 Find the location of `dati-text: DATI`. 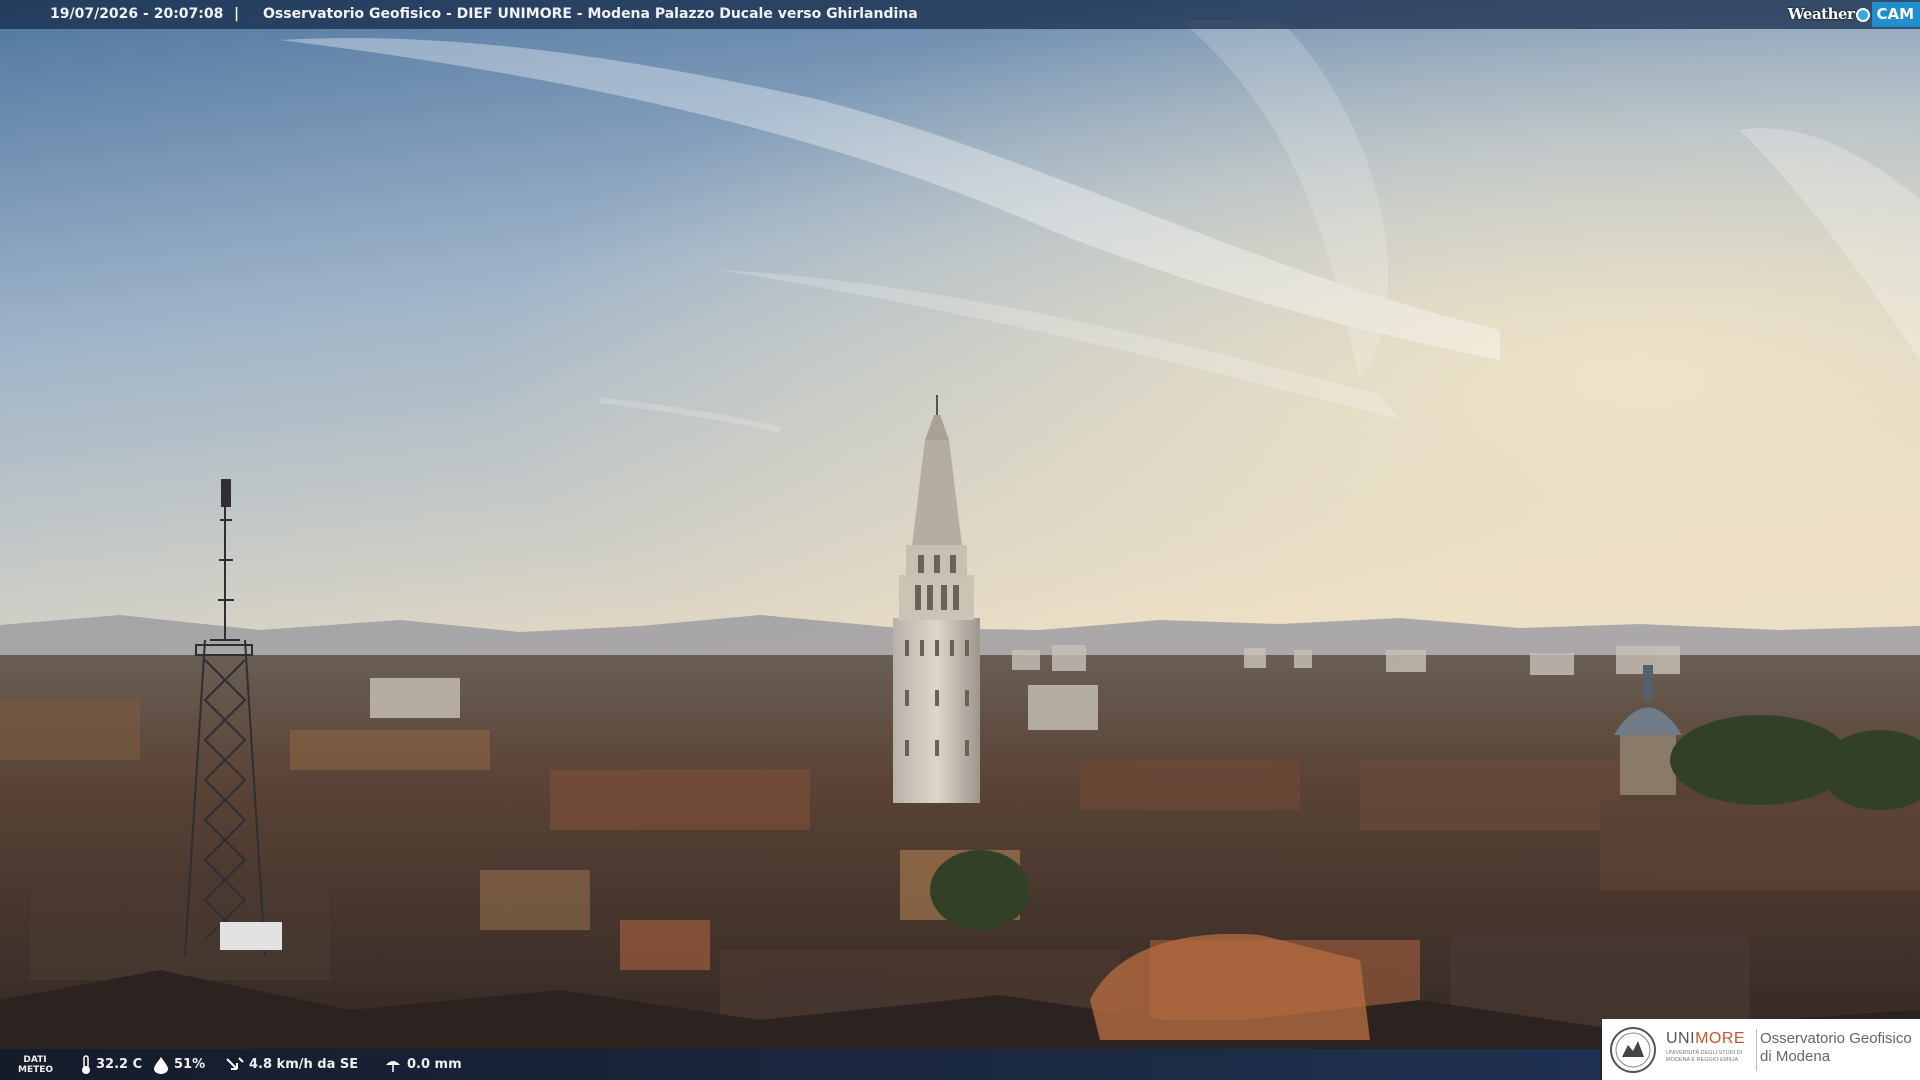

dati-text: DATI is located at coordinates (35, 1060).